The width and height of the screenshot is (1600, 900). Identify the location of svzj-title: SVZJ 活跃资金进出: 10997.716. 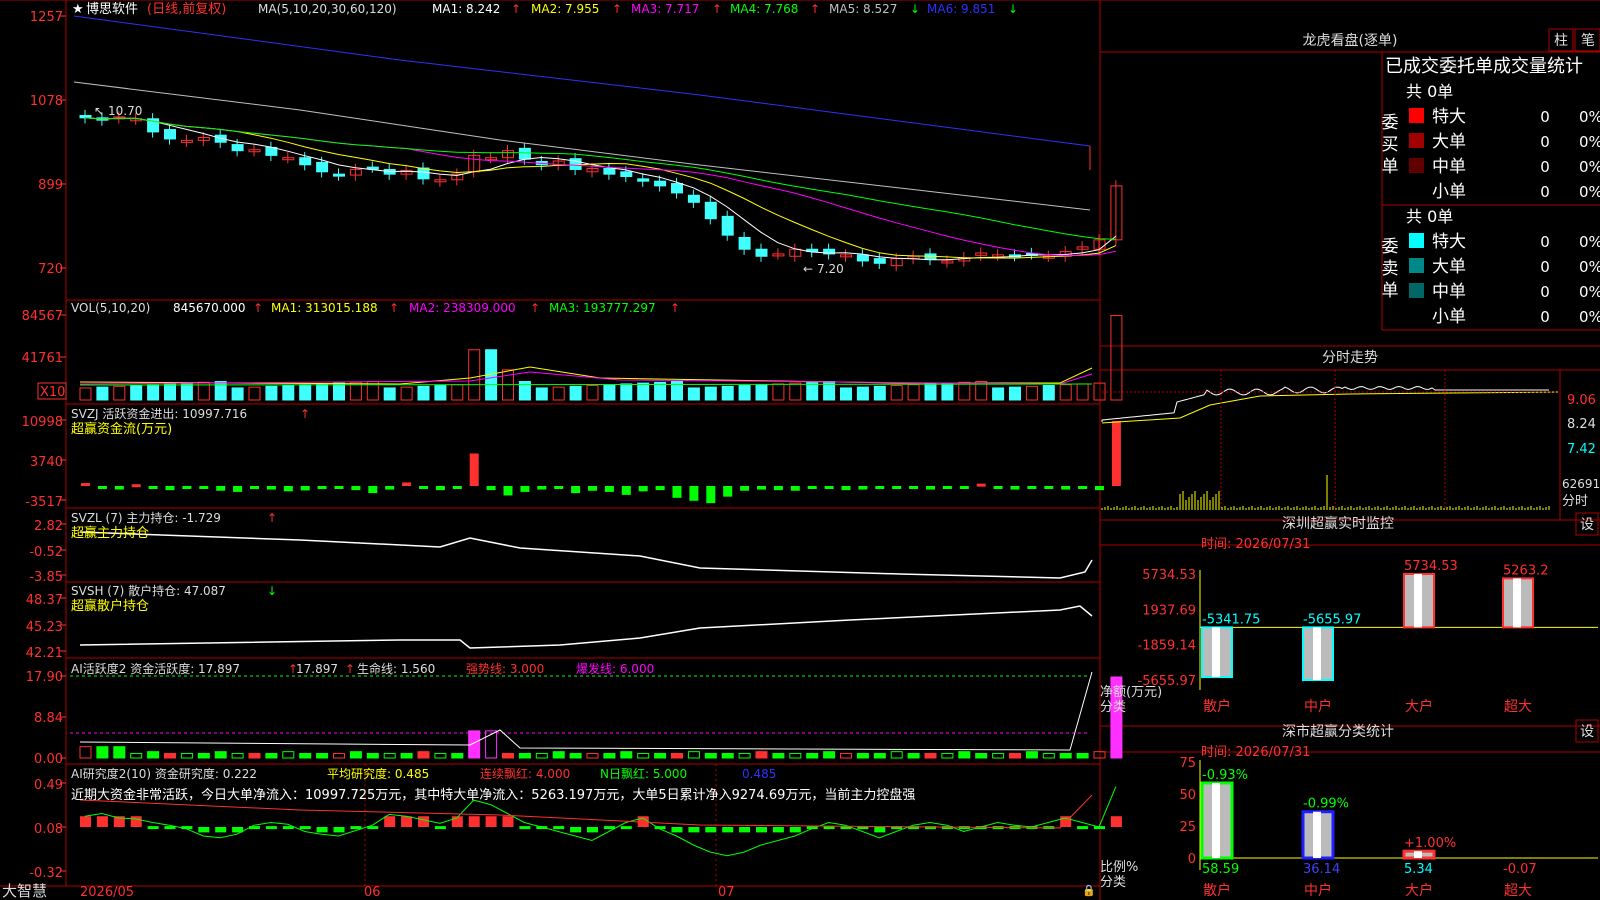
(159, 413).